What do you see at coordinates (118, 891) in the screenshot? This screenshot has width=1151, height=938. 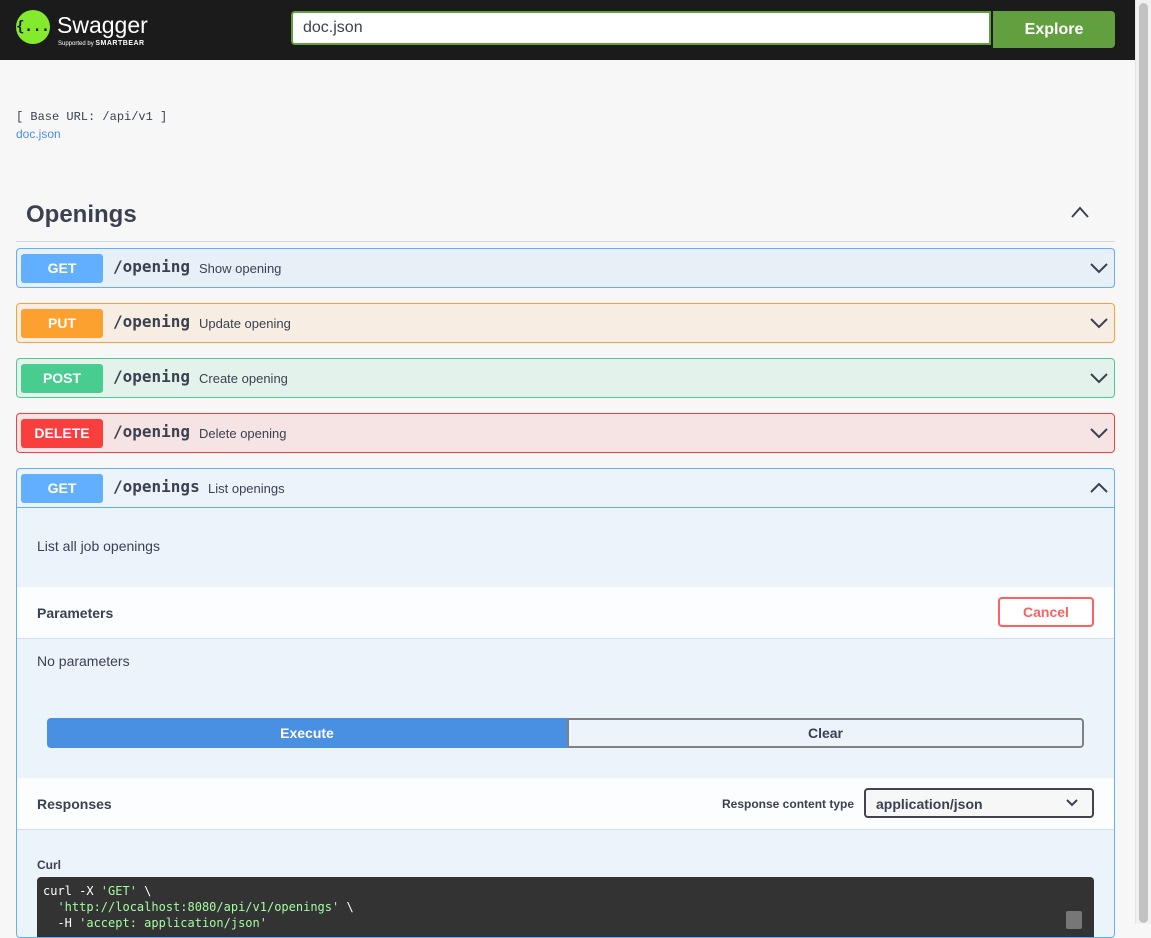 I see `curl-string: 'GET'` at bounding box center [118, 891].